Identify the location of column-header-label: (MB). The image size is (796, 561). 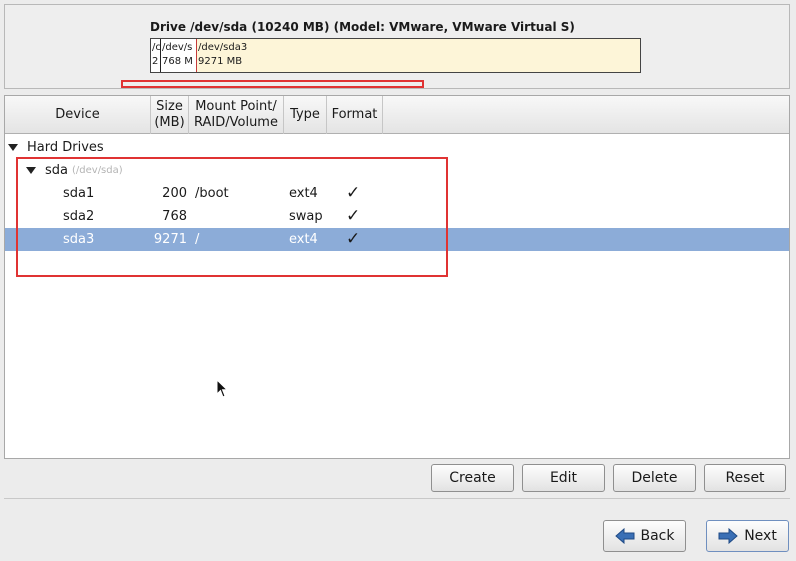
(169, 122).